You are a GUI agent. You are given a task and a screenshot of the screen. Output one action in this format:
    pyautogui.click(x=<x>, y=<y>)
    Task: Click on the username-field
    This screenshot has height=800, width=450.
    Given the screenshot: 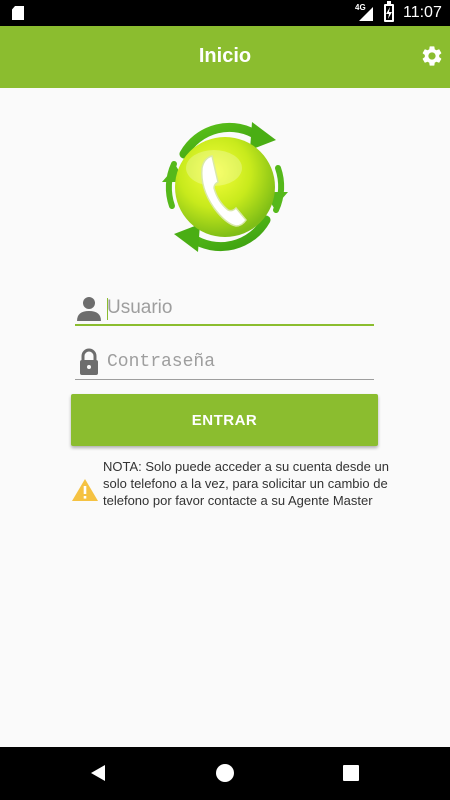 What is the action you would take?
    pyautogui.click(x=224, y=308)
    